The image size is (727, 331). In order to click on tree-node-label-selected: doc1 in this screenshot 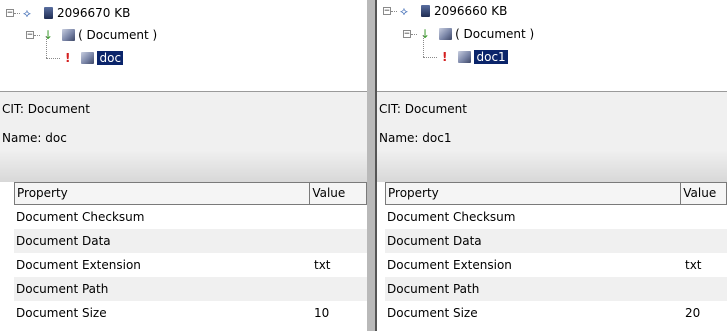, I will do `click(491, 57)`.